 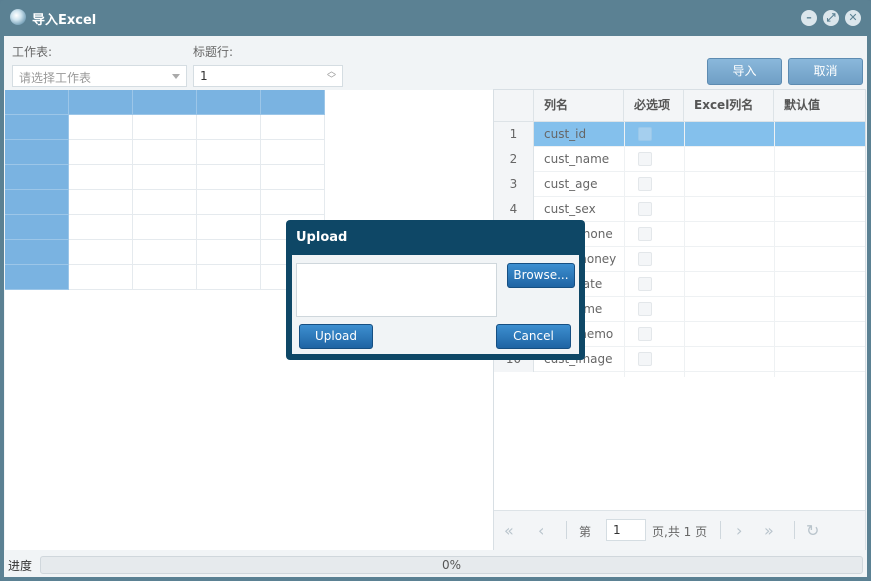 What do you see at coordinates (99, 76) in the screenshot?
I see `sheet-select: 请选择工作表` at bounding box center [99, 76].